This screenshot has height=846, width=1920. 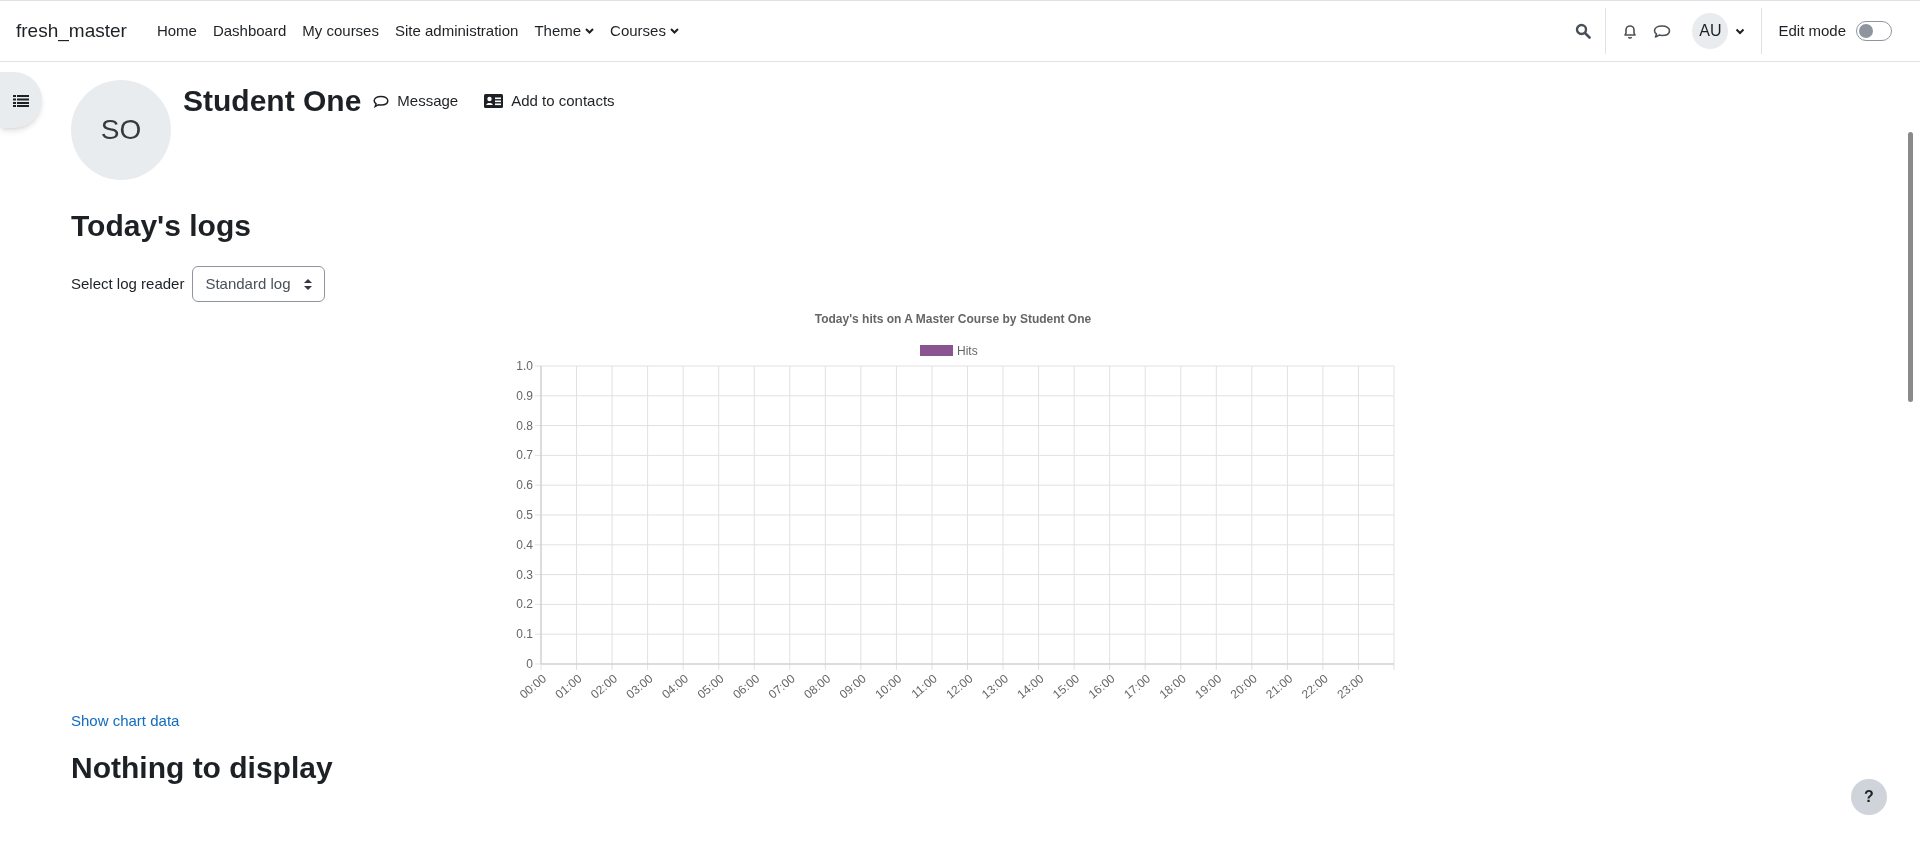 I want to click on y-axis-label: 0.5, so click(x=524, y=515).